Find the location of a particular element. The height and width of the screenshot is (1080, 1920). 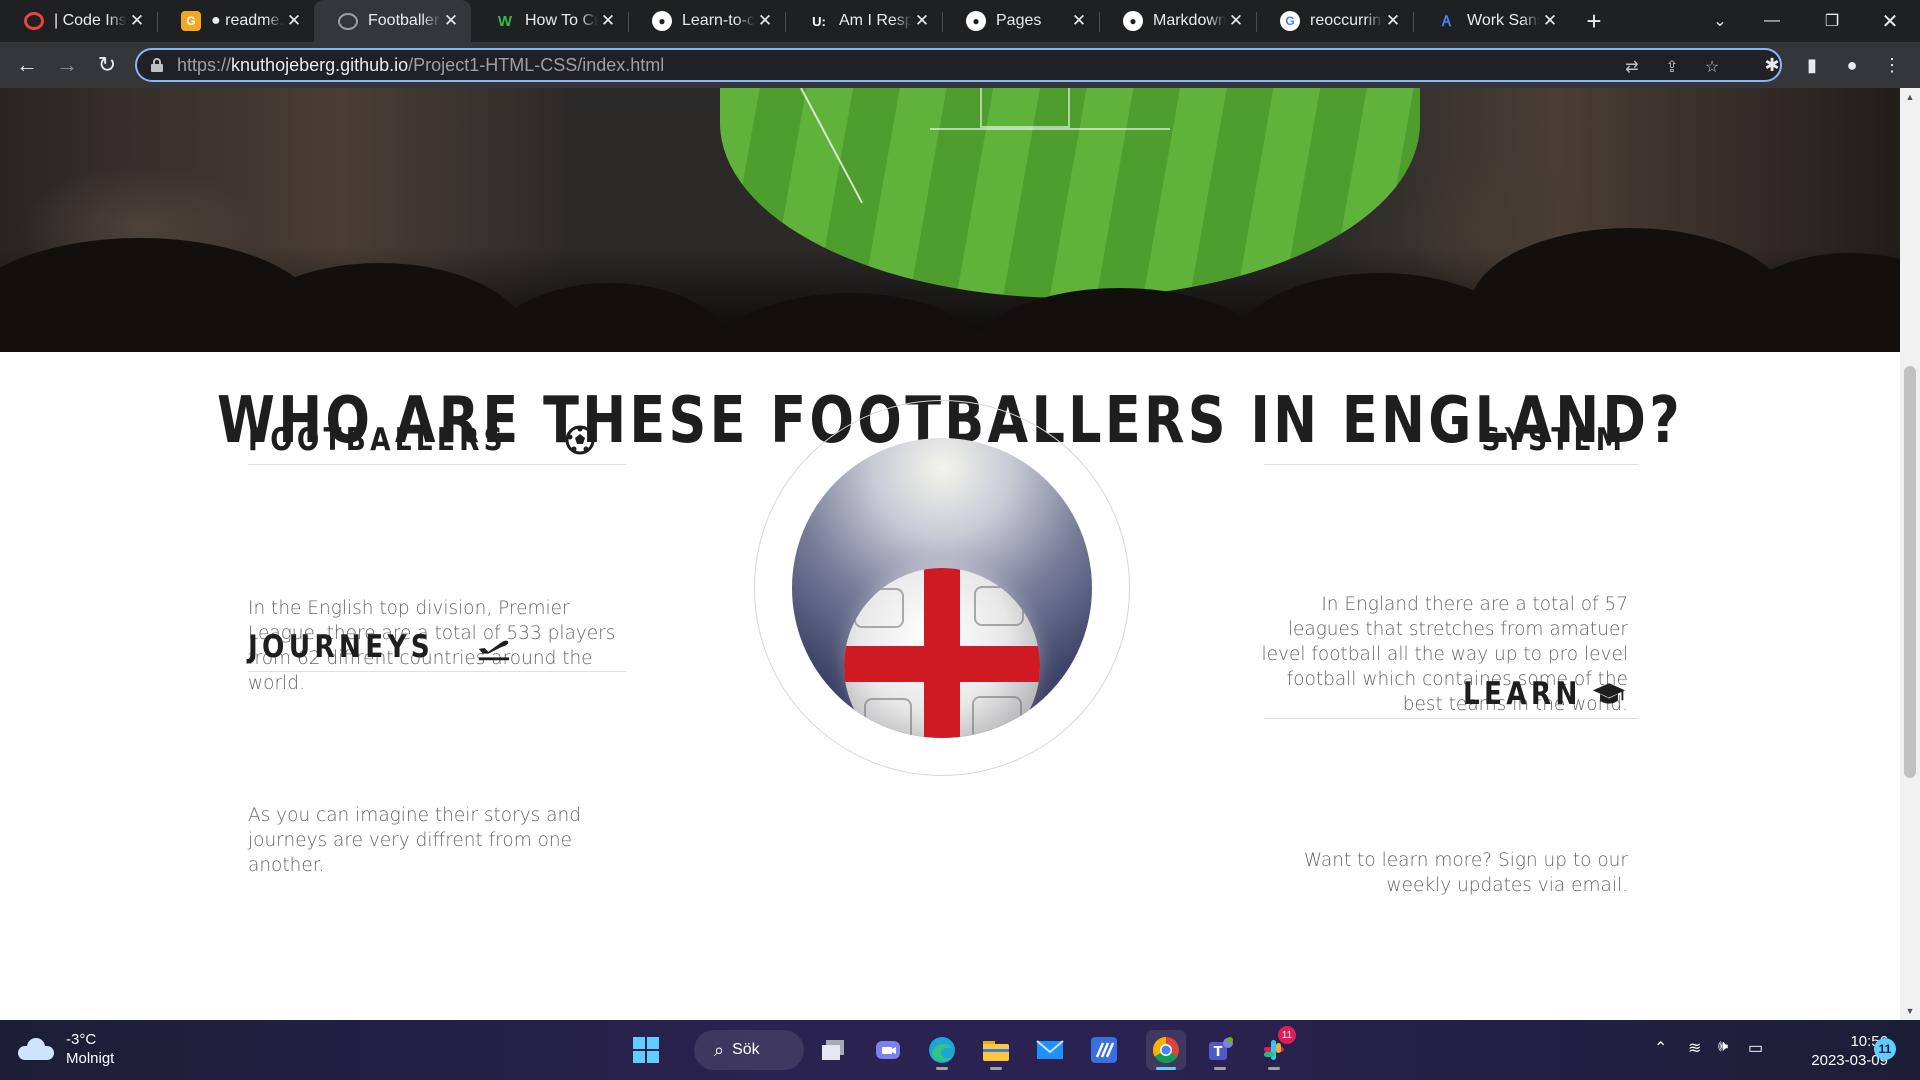

extensions-icon: ✱ is located at coordinates (1772, 65).